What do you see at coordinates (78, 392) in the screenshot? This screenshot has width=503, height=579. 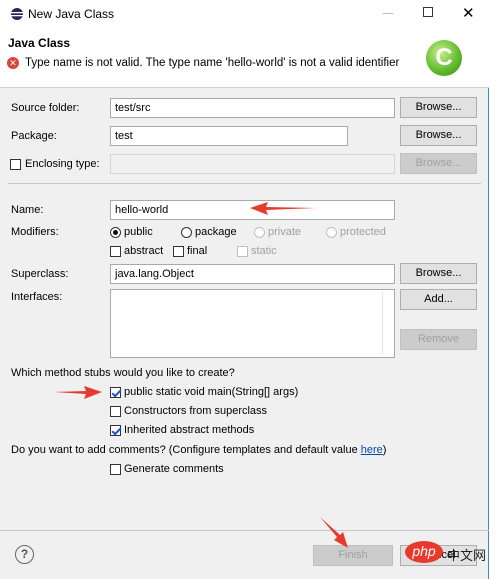 I see `arrow-main-icon` at bounding box center [78, 392].